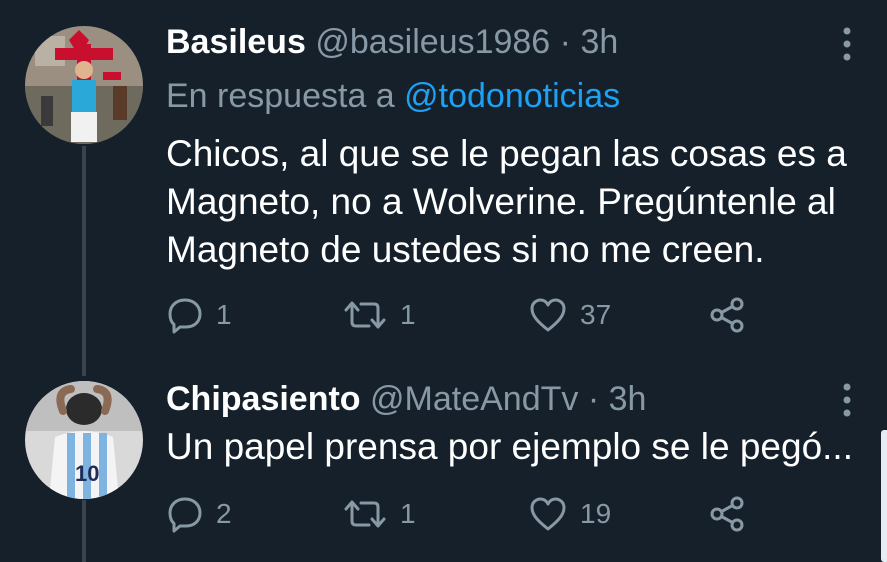 Image resolution: width=887 pixels, height=562 pixels. I want to click on avatar, so click(84, 85).